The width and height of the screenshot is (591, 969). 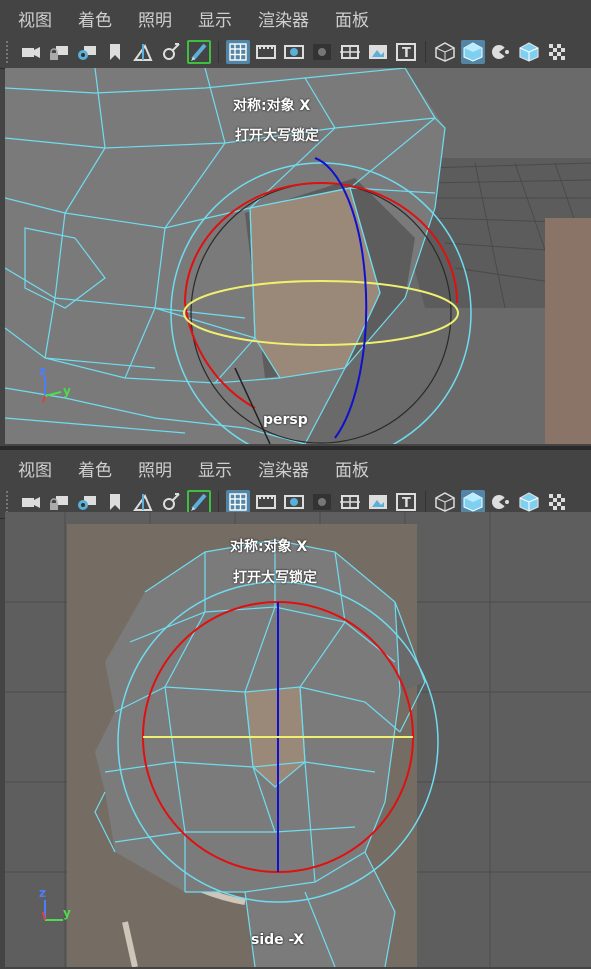 What do you see at coordinates (277, 940) in the screenshot?
I see `camera-name-label: side -X` at bounding box center [277, 940].